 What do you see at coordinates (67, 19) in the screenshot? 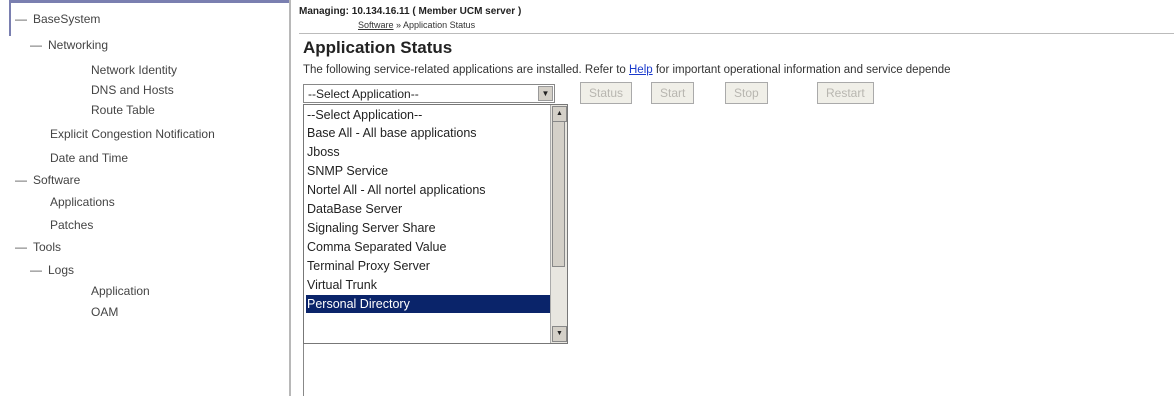
I see `tree-label: BaseSystem` at bounding box center [67, 19].